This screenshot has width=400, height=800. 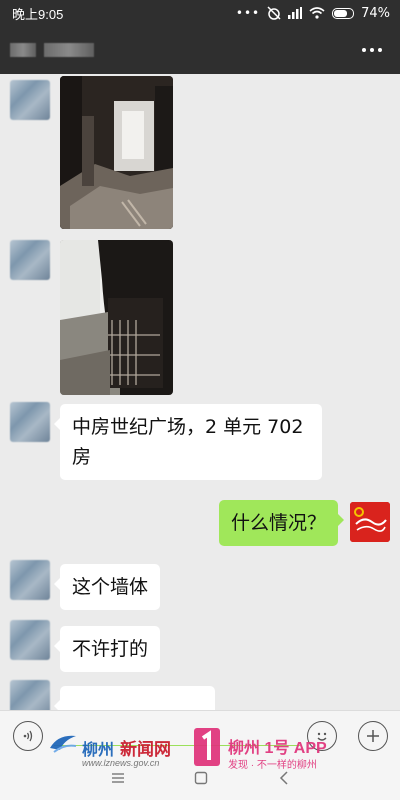 What do you see at coordinates (277, 748) in the screenshot?
I see `app-name: 柳州 1号 APP` at bounding box center [277, 748].